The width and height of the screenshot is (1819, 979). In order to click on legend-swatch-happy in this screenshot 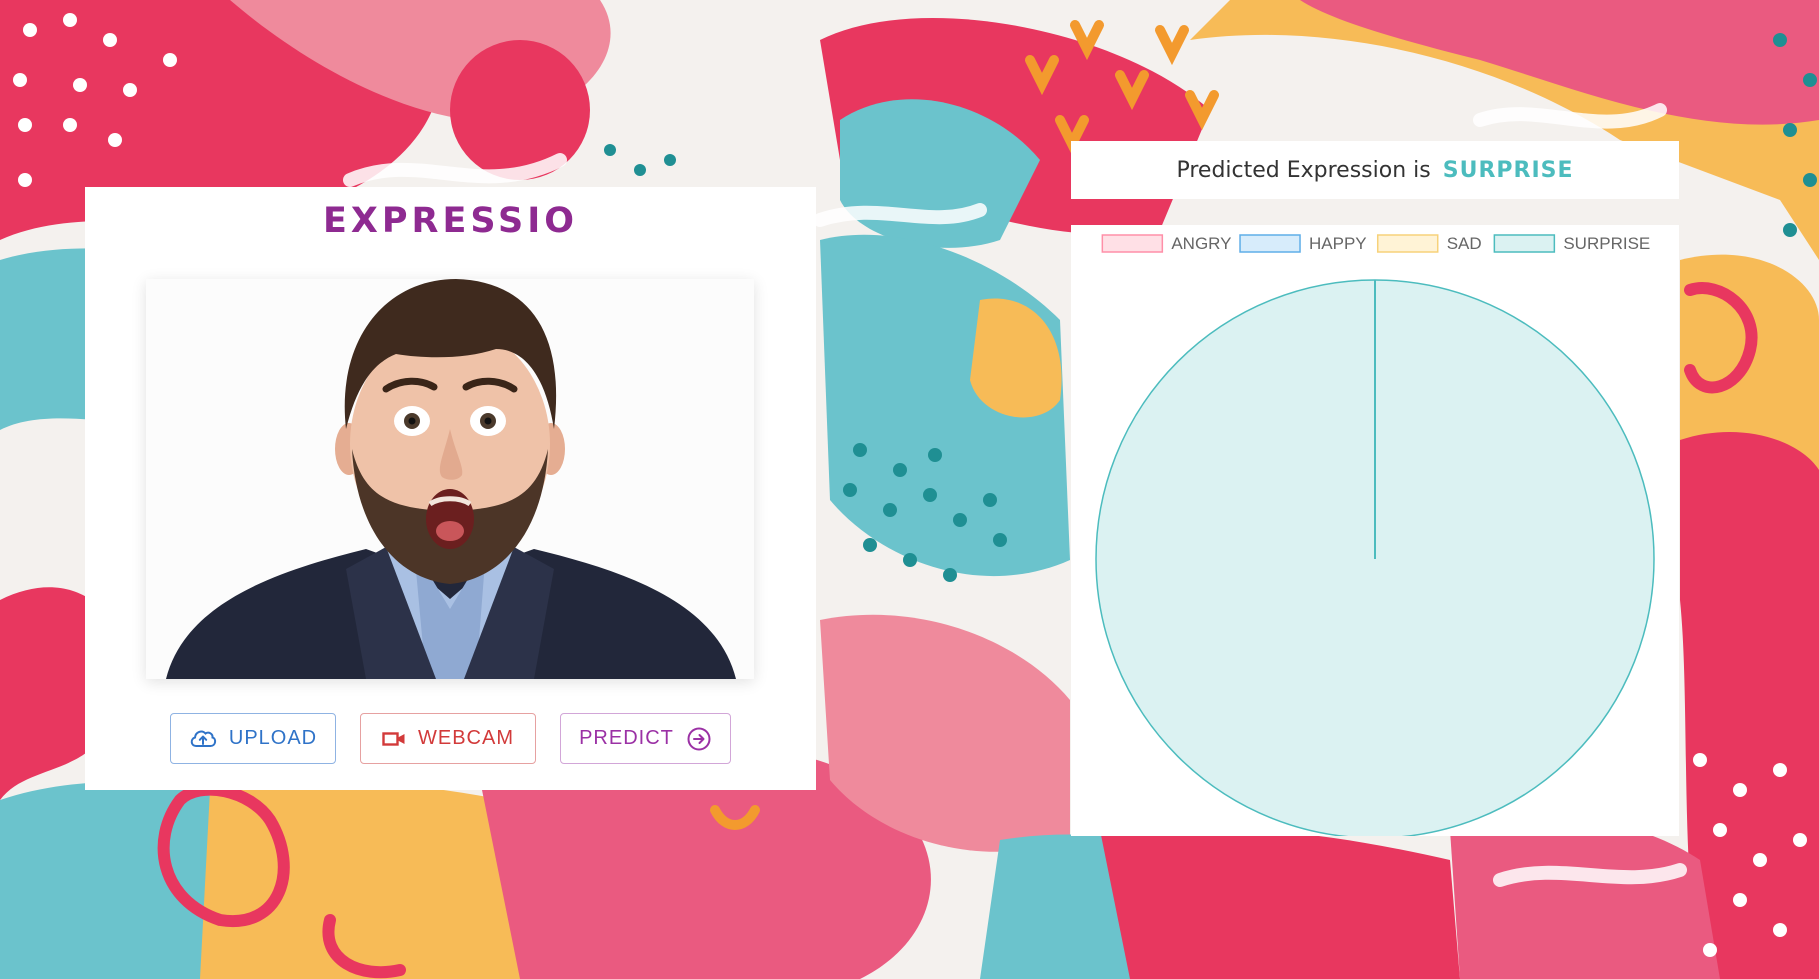, I will do `click(1270, 243)`.